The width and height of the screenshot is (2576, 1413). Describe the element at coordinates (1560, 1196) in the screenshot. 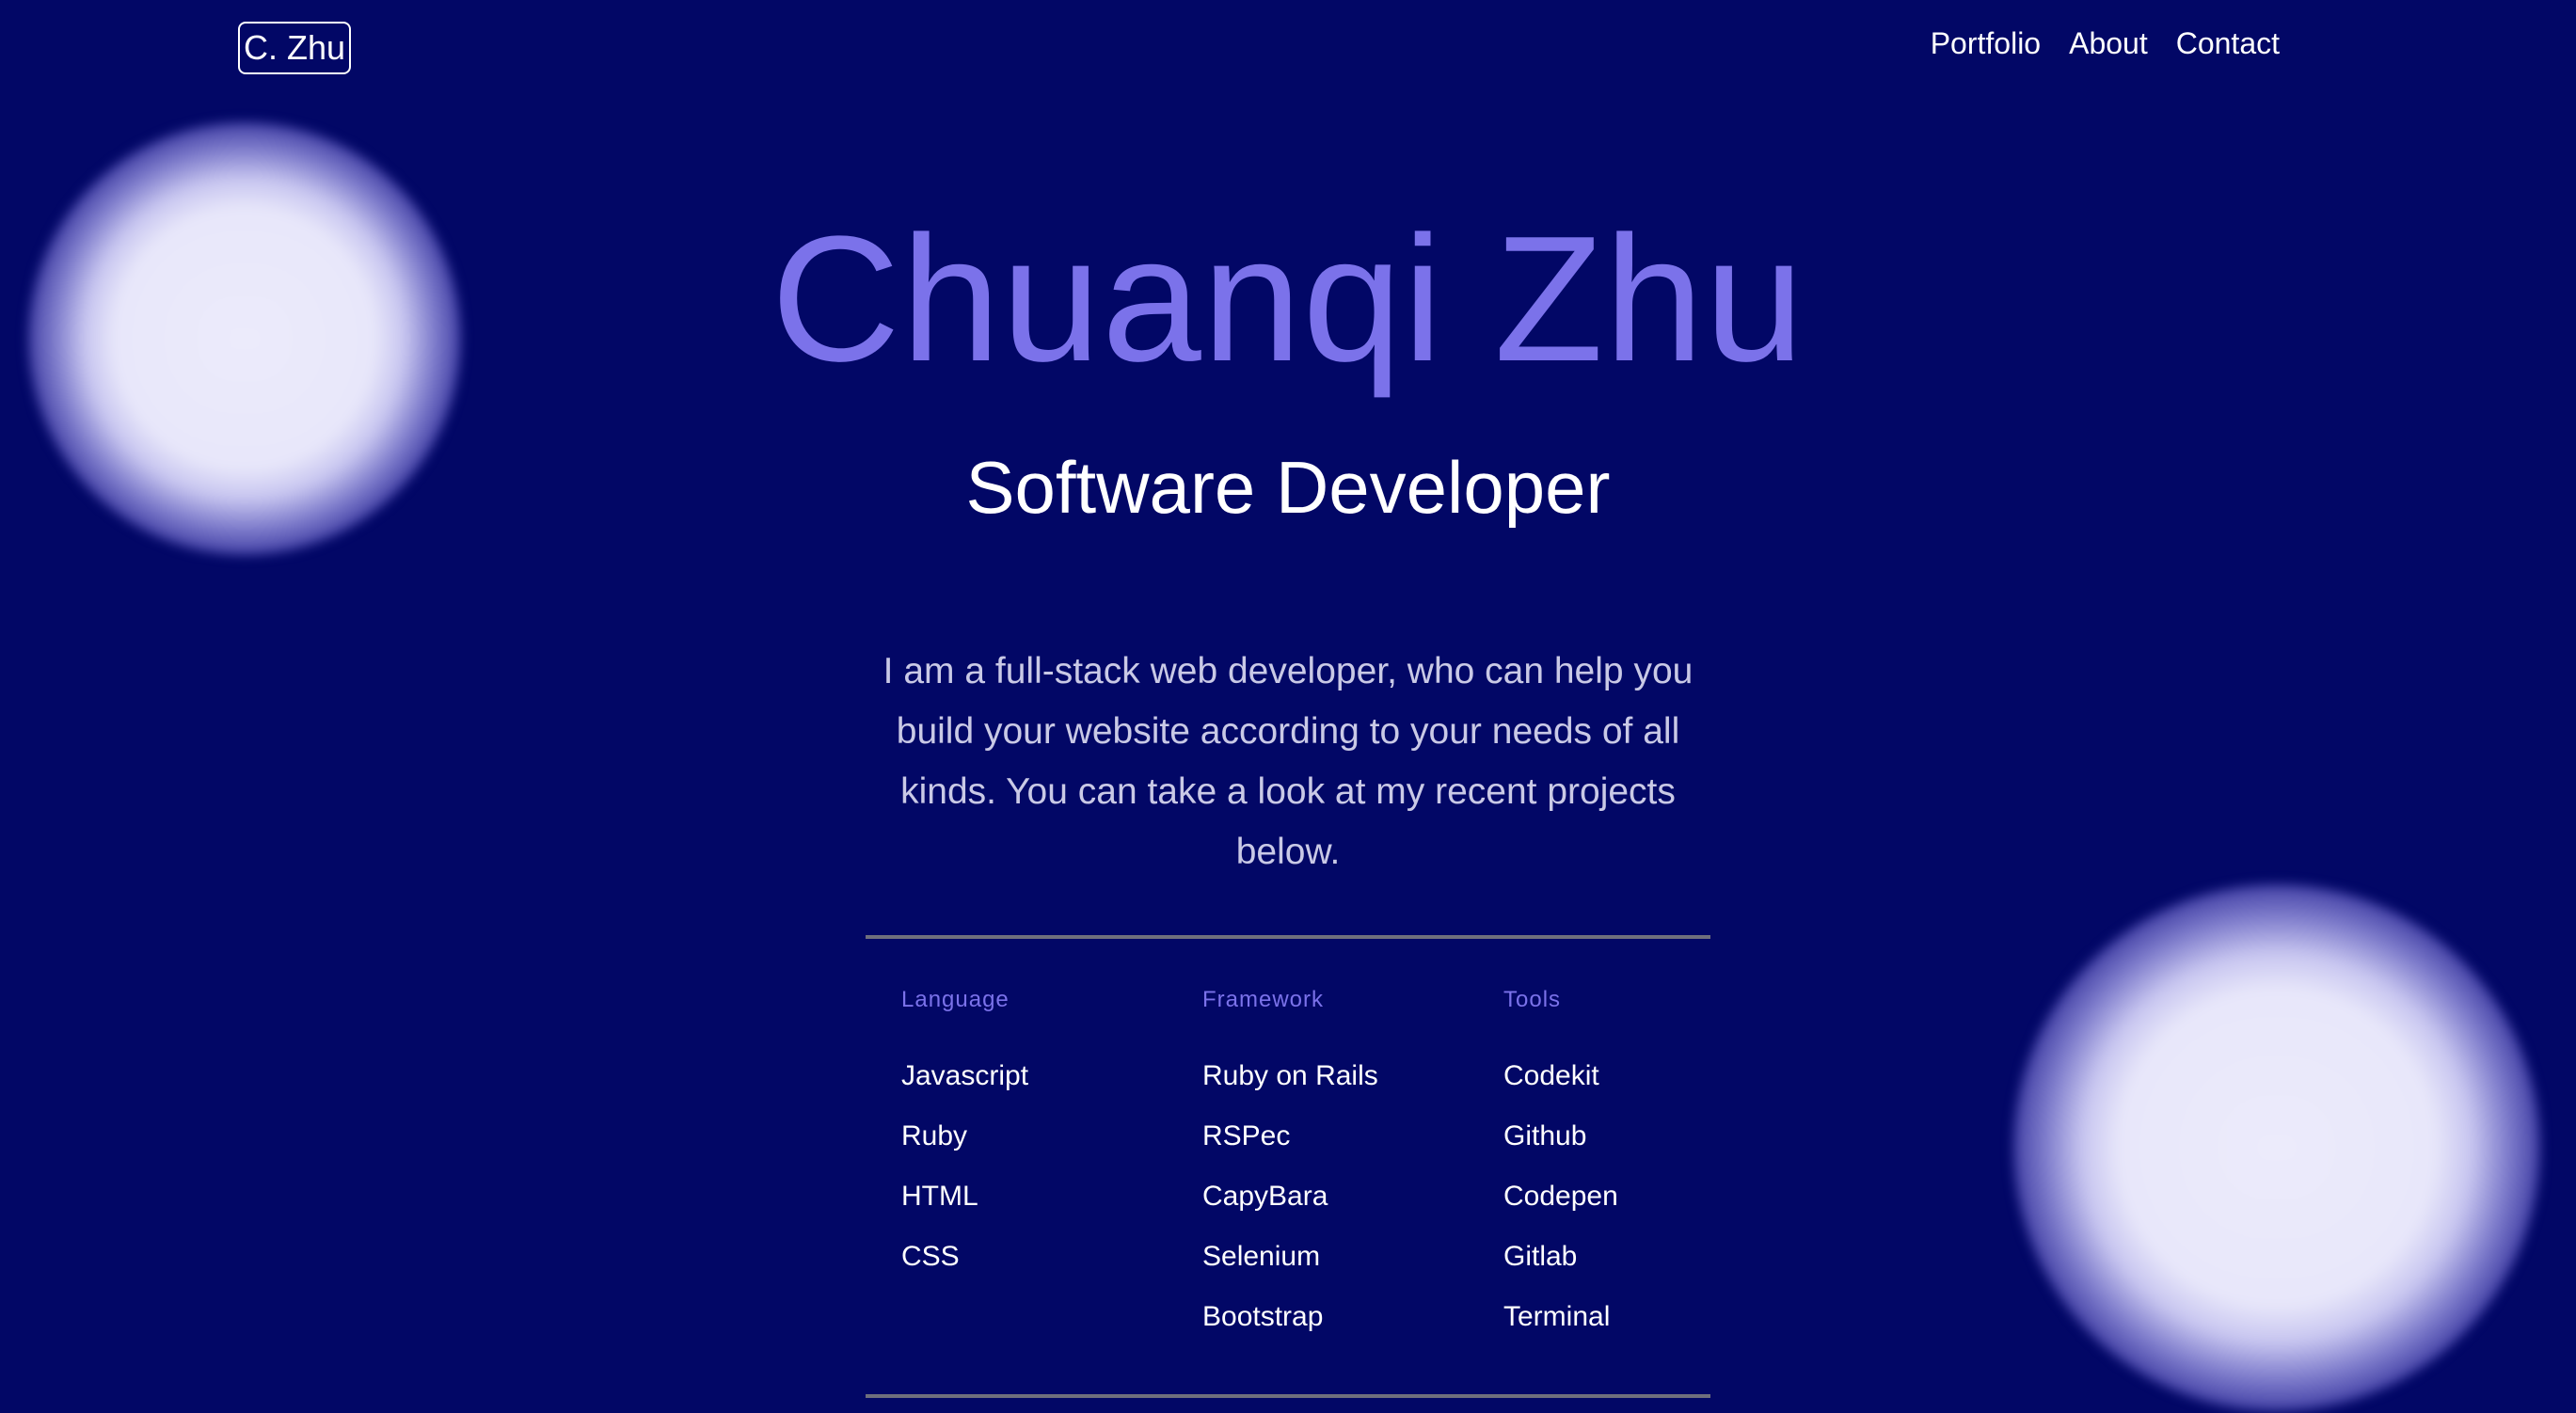

I see `skill-item: Codepen` at that location.